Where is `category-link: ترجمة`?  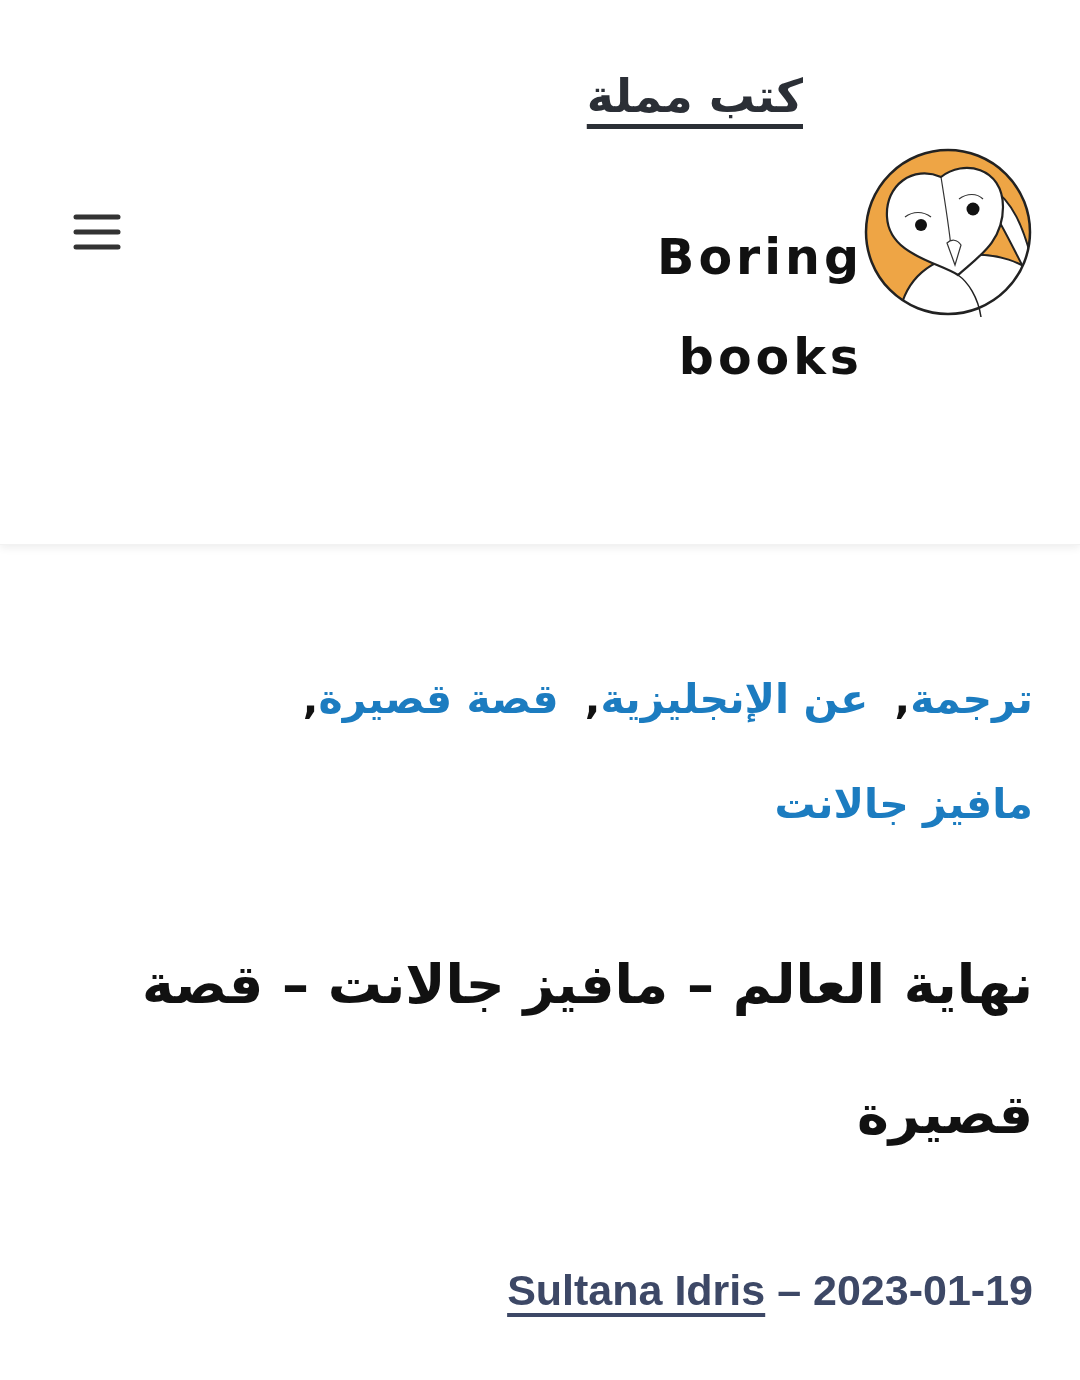 category-link: ترجمة is located at coordinates (971, 699).